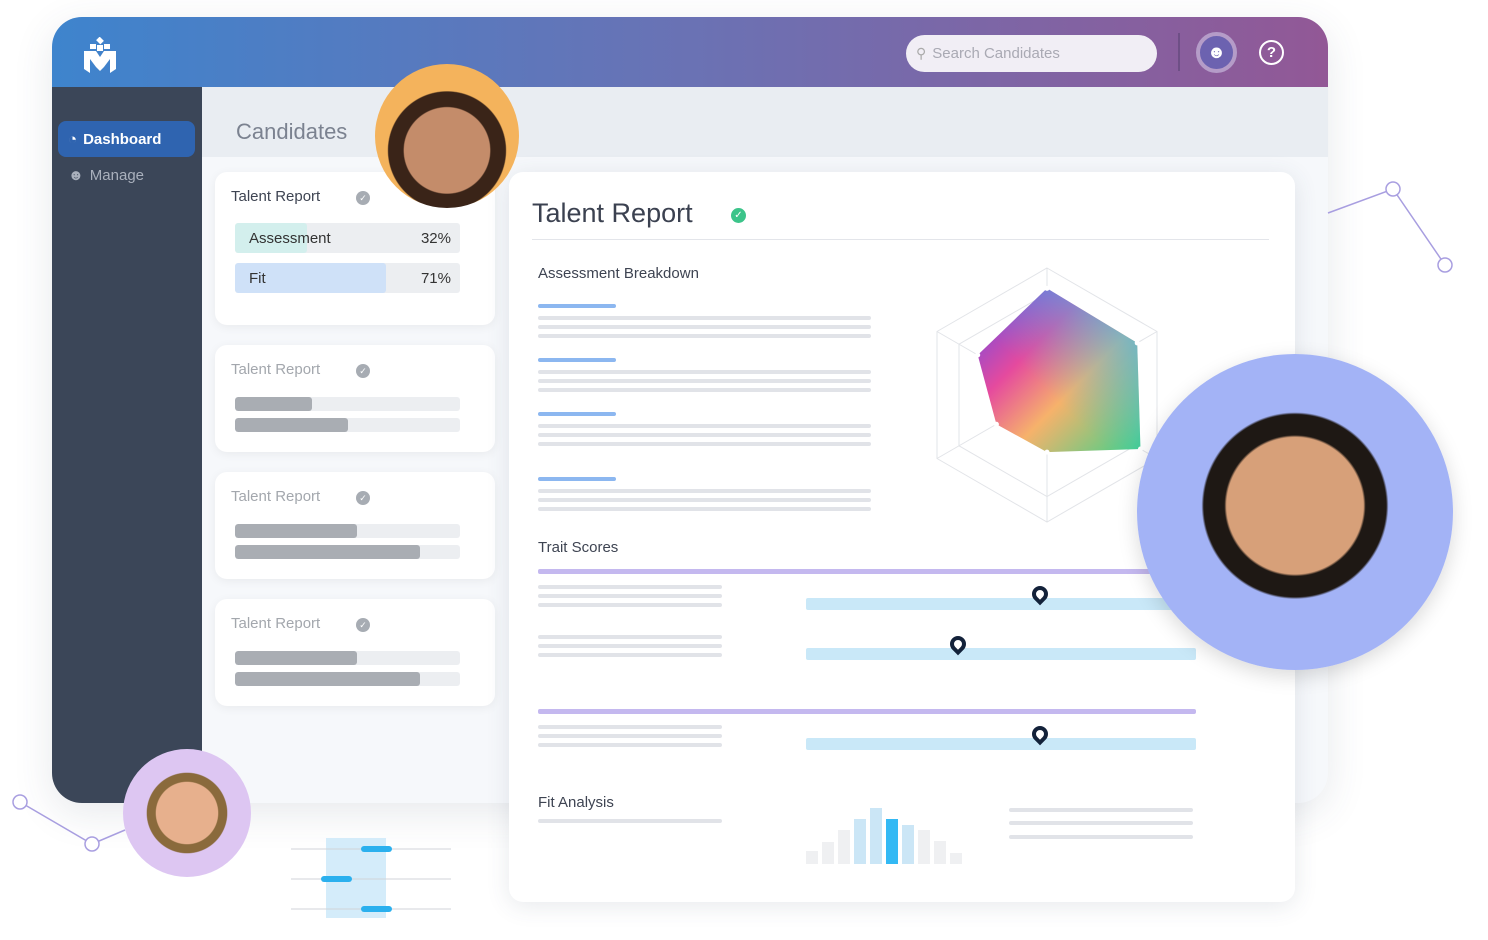 The image size is (1488, 940). What do you see at coordinates (347, 278) in the screenshot?
I see `fit-bar: Fit 71%` at bounding box center [347, 278].